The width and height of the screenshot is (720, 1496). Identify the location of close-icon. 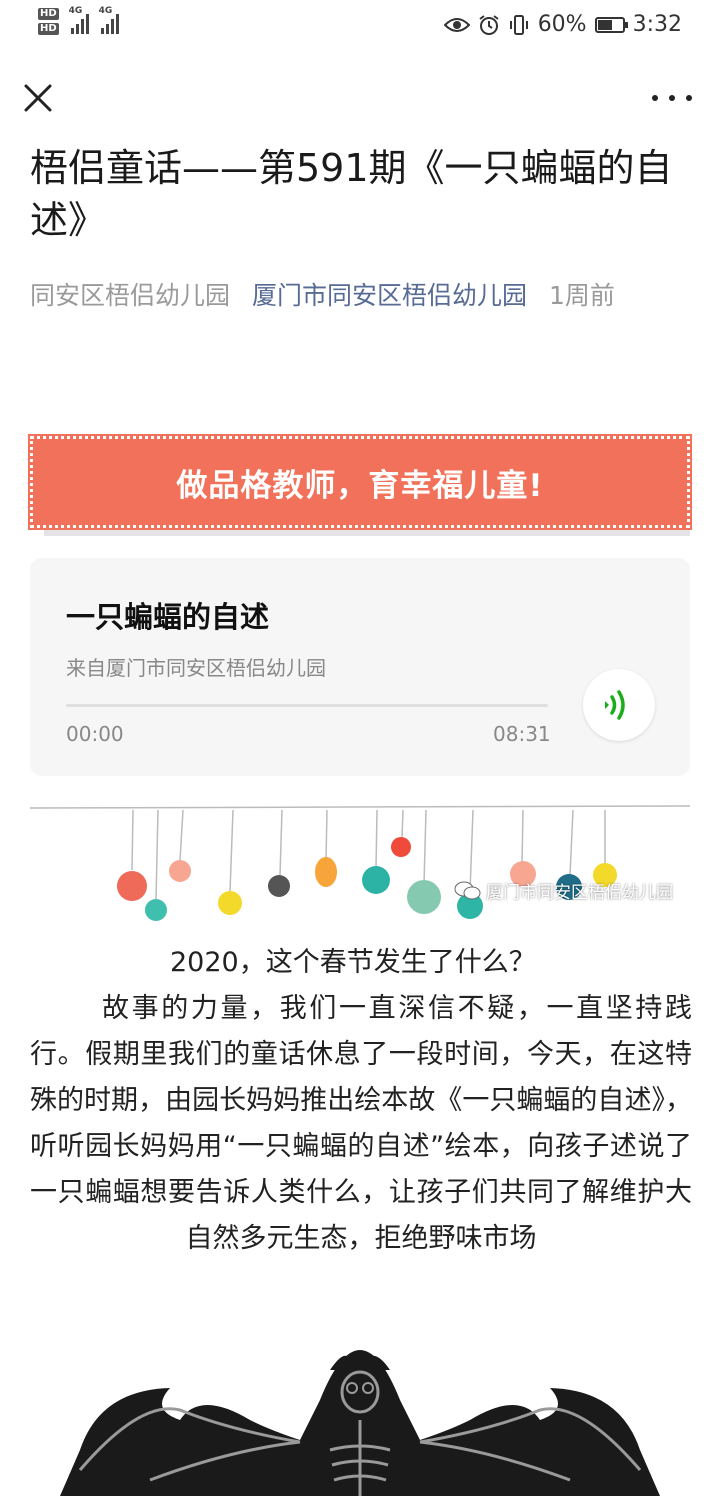
(38, 98).